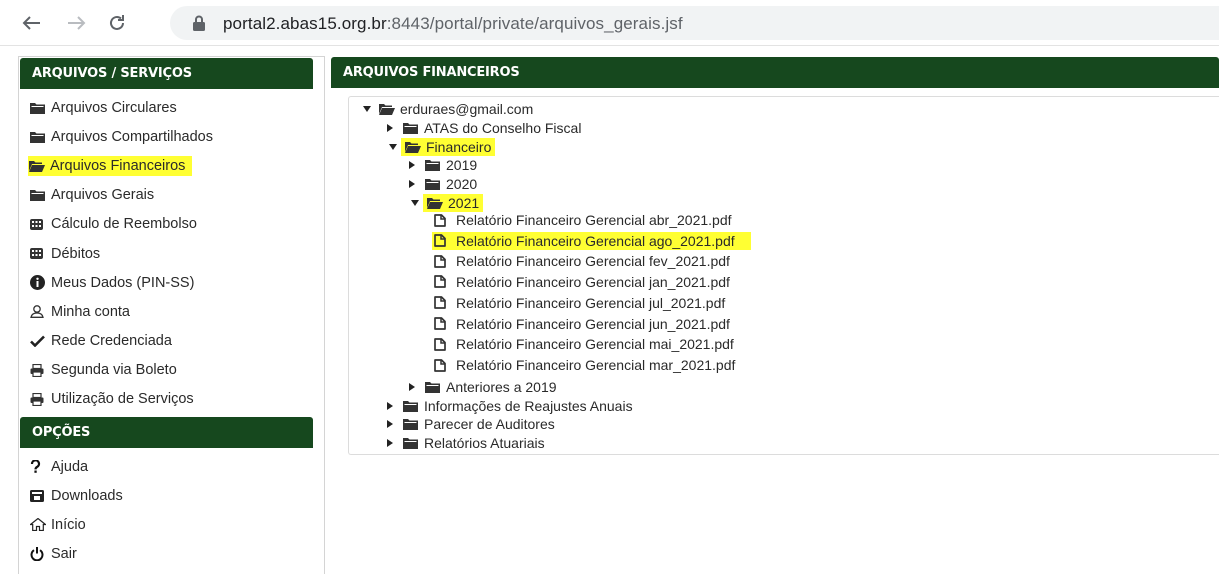  What do you see at coordinates (462, 184) in the screenshot?
I see `tree-item-label: 2020` at bounding box center [462, 184].